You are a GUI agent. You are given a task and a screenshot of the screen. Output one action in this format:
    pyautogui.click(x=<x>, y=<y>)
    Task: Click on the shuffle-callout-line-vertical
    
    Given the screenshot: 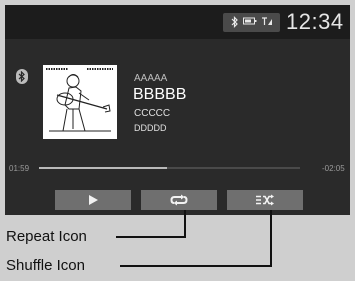 What is the action you would take?
    pyautogui.click(x=271, y=238)
    